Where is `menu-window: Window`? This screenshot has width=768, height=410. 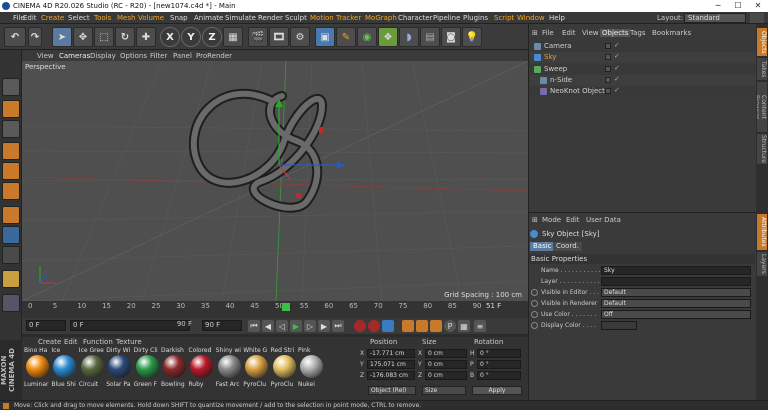 menu-window: Window is located at coordinates (531, 18).